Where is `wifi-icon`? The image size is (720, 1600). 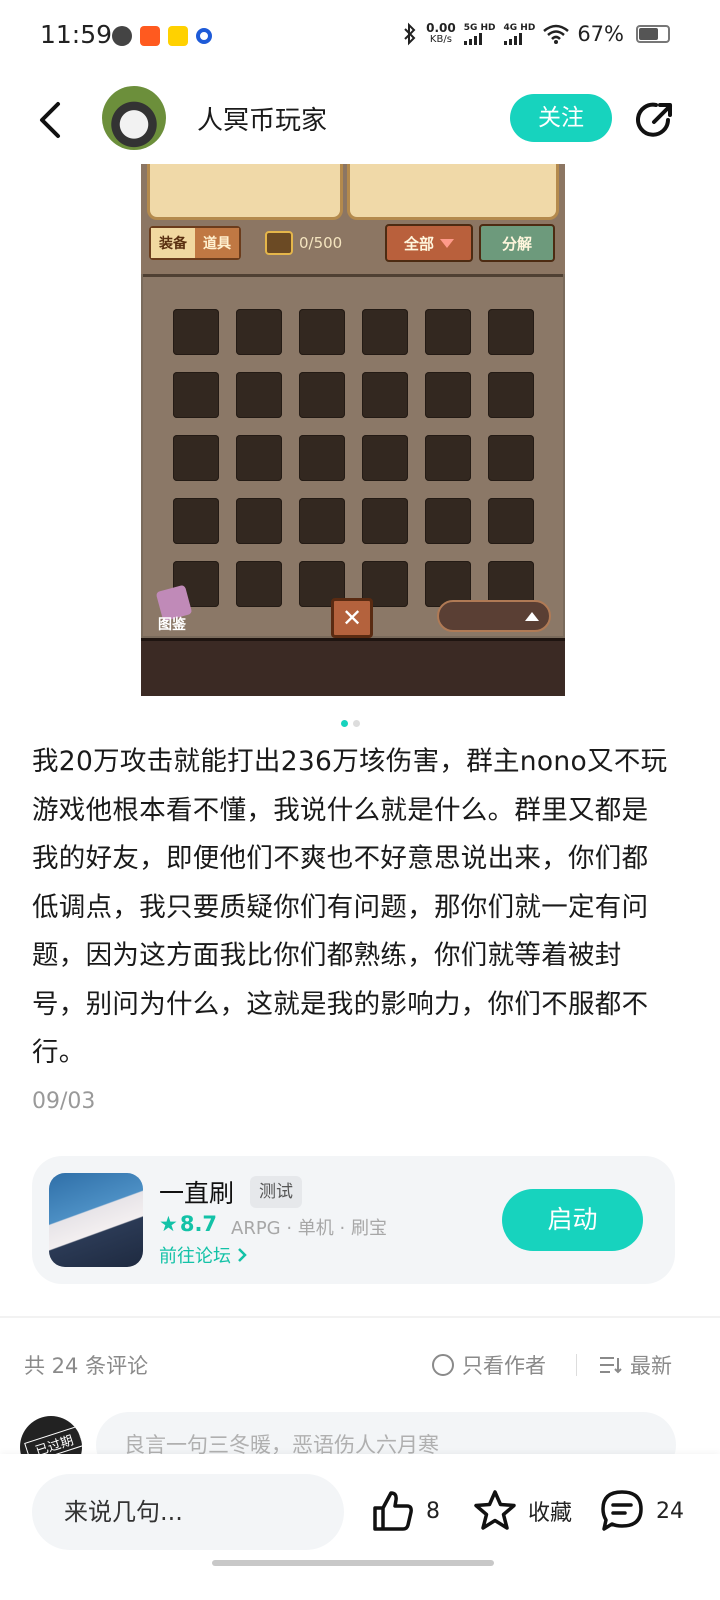 wifi-icon is located at coordinates (556, 34).